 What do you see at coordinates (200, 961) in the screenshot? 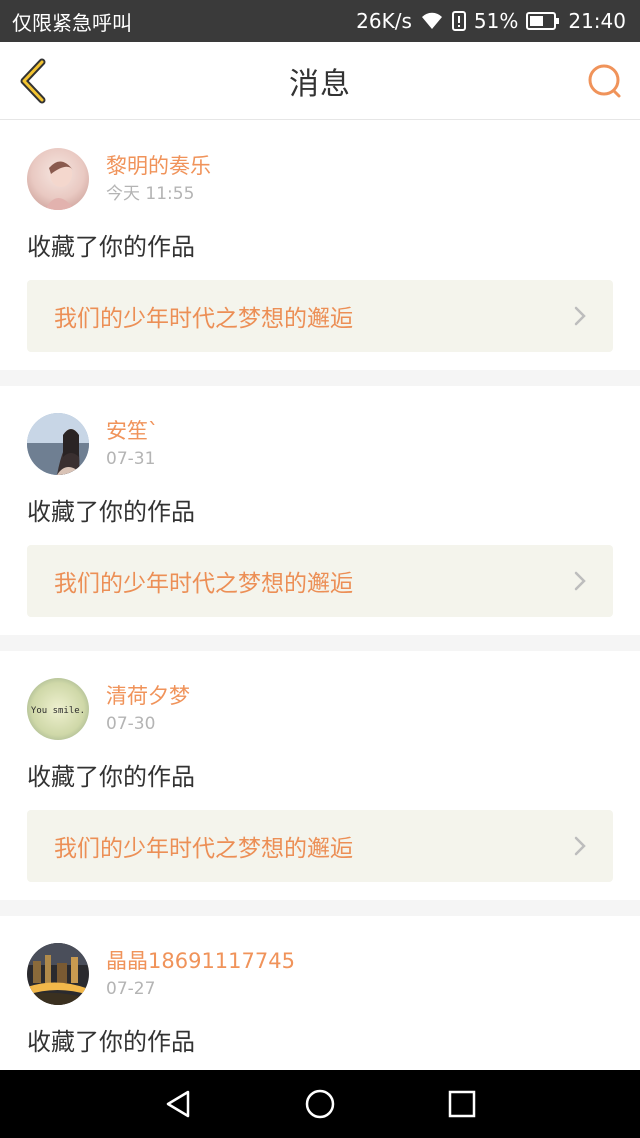
I see `user-name: 晶晶18691117745` at bounding box center [200, 961].